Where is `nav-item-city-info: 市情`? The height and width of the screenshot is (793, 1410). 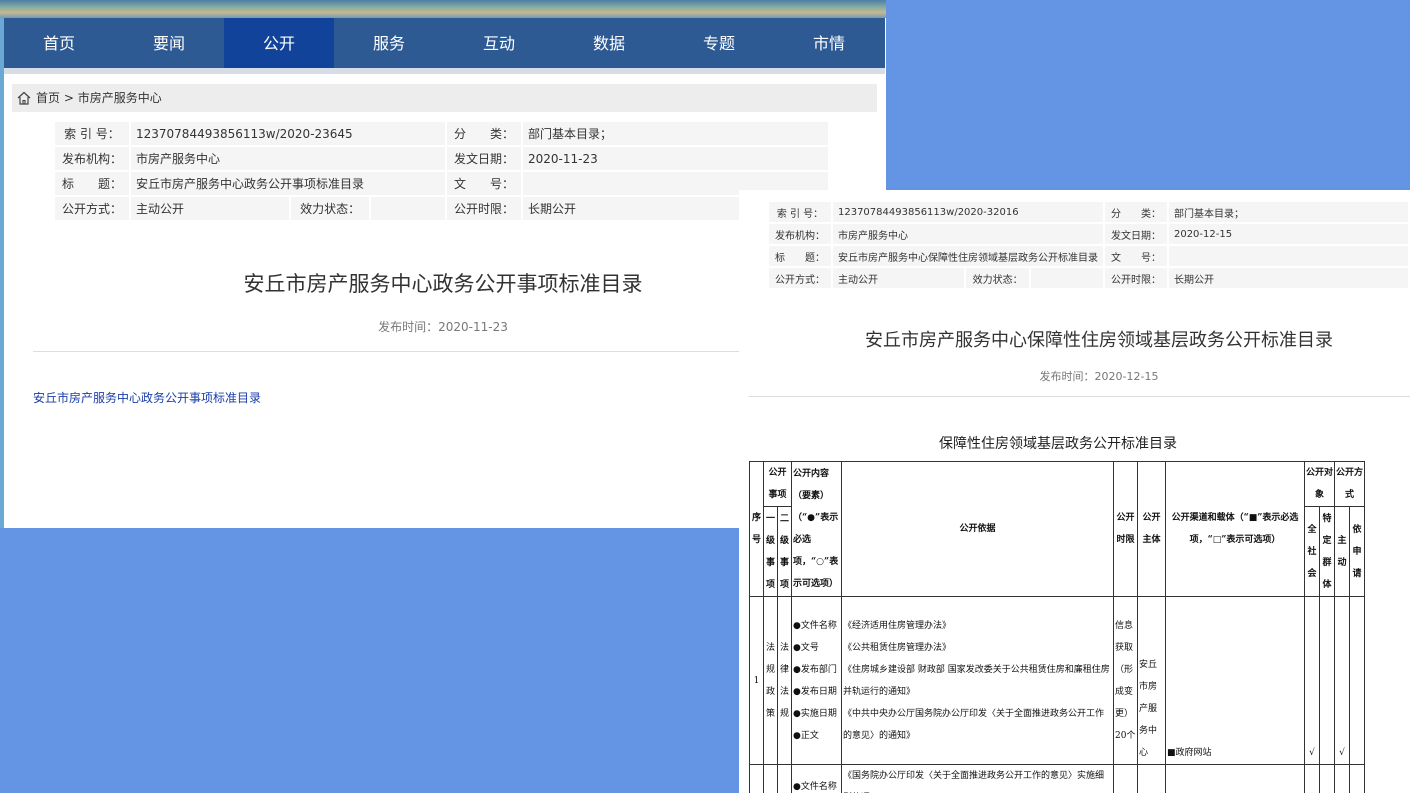 nav-item-city-info: 市情 is located at coordinates (829, 43).